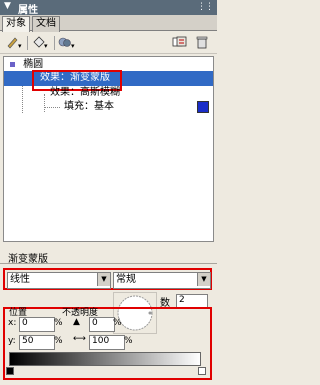  Describe the element at coordinates (95, 323) in the screenshot. I see `opacity-value: 0` at that location.